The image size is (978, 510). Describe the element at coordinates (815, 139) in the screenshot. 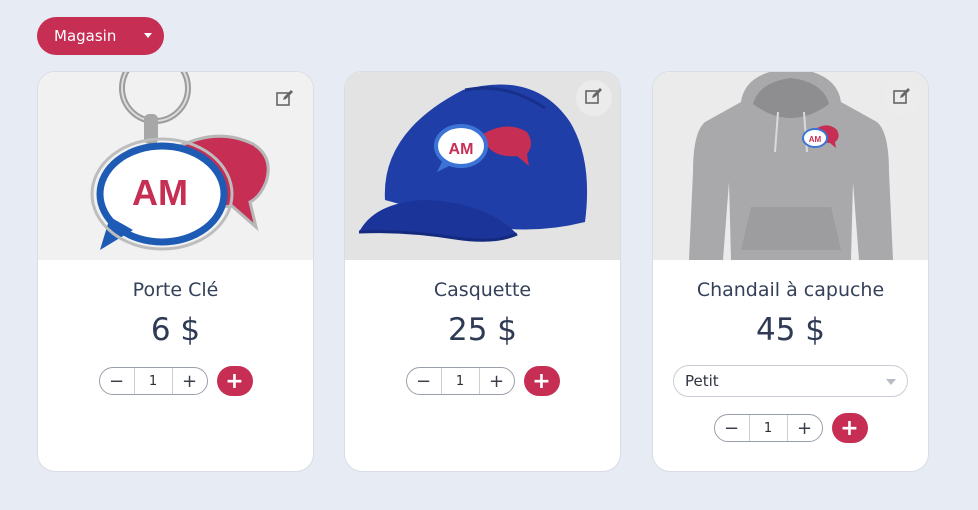

I see `hoodie-logo-text: AM` at that location.